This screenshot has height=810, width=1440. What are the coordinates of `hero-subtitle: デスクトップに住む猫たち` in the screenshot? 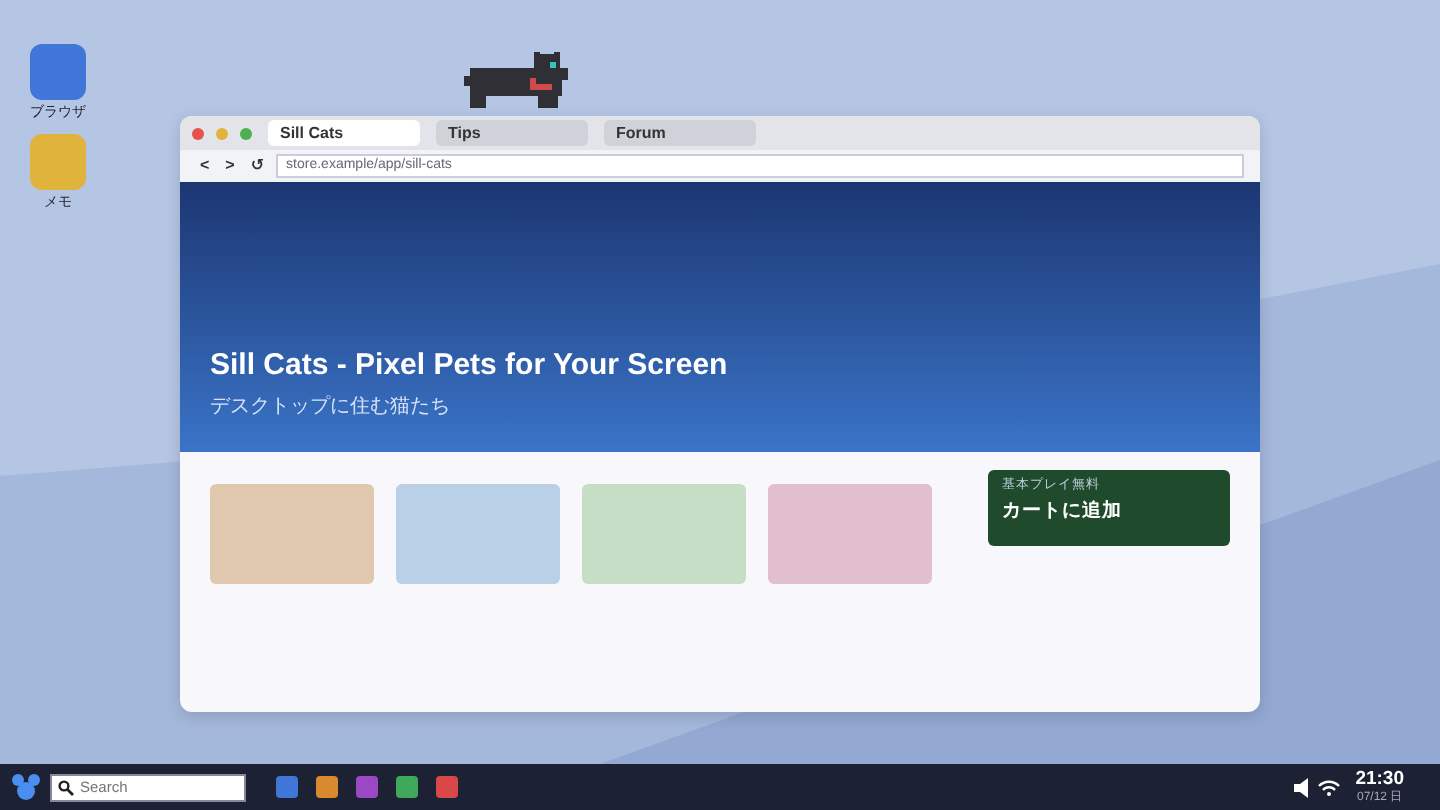 It's located at (331, 407).